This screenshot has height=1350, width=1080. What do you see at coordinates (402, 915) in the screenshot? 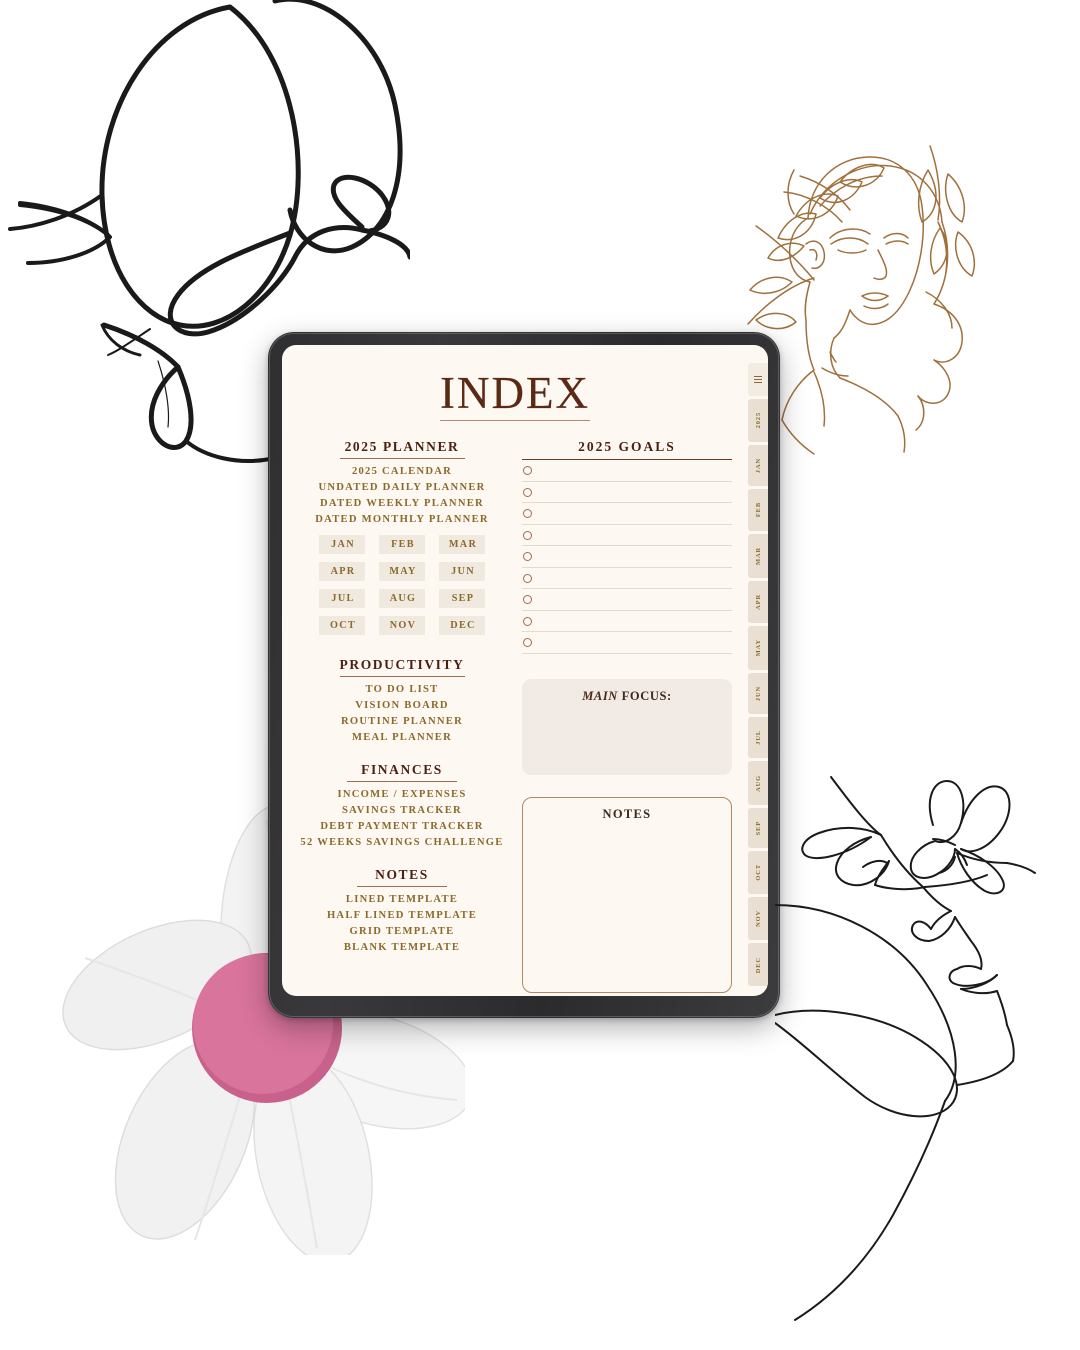
I see `link-half-lined-template: HALF LINED TEMPLATE` at bounding box center [402, 915].